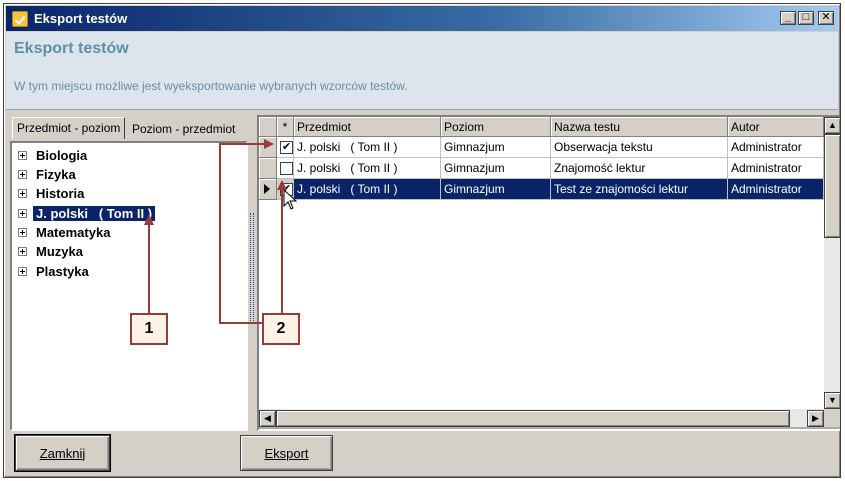 This screenshot has height=481, width=845. Describe the element at coordinates (806, 18) in the screenshot. I see `maximize-button: □` at that location.